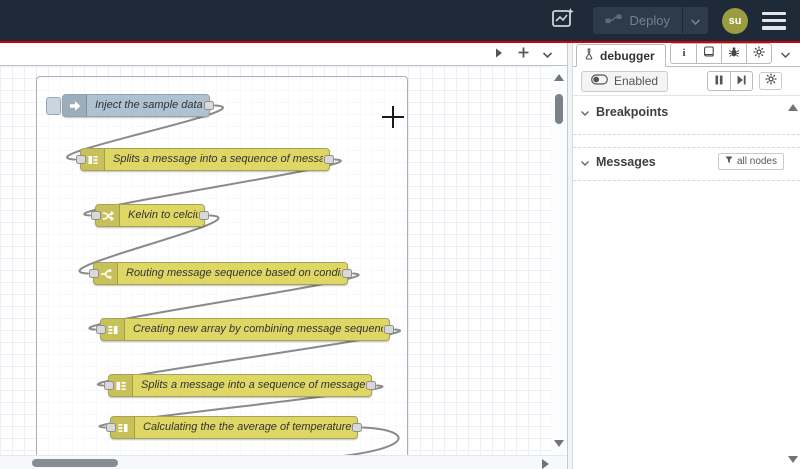 This screenshot has width=800, height=469. I want to click on section-messages: Messages all nodes, so click(686, 161).